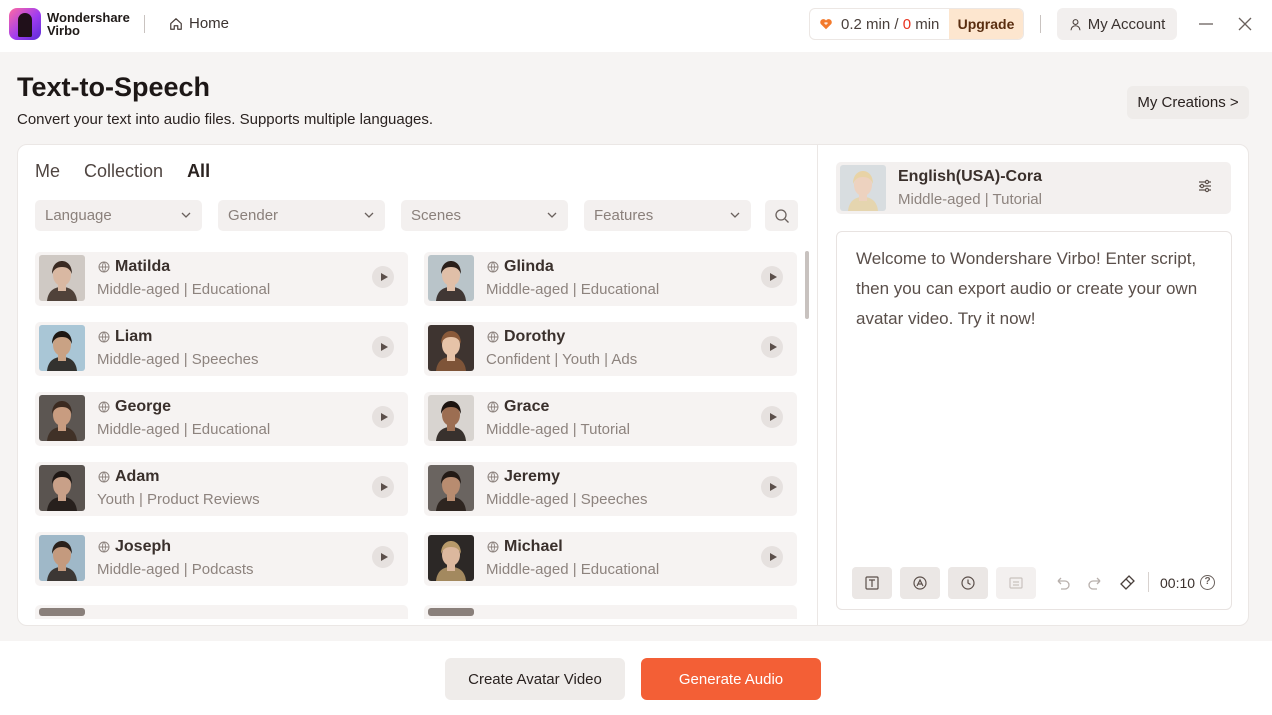  Describe the element at coordinates (1207, 582) in the screenshot. I see `help-icon: ?` at that location.